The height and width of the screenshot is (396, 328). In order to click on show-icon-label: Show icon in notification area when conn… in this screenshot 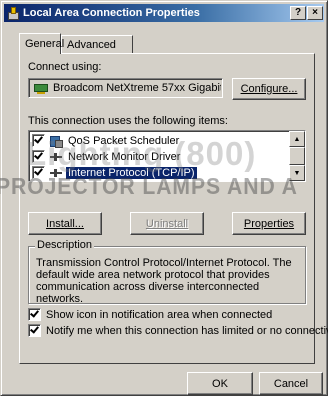, I will do `click(159, 314)`.